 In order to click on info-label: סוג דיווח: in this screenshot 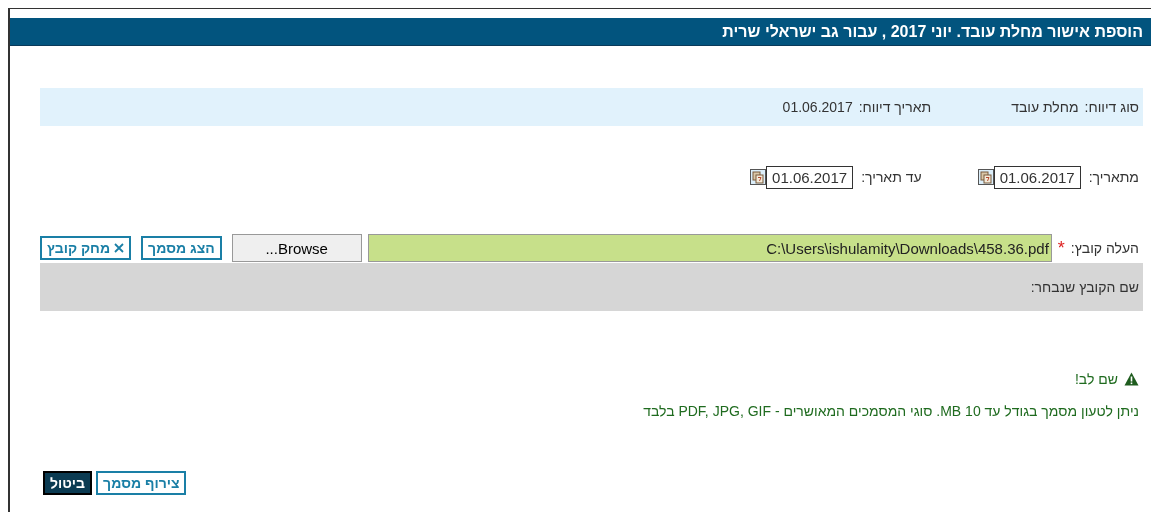, I will do `click(1111, 107)`.